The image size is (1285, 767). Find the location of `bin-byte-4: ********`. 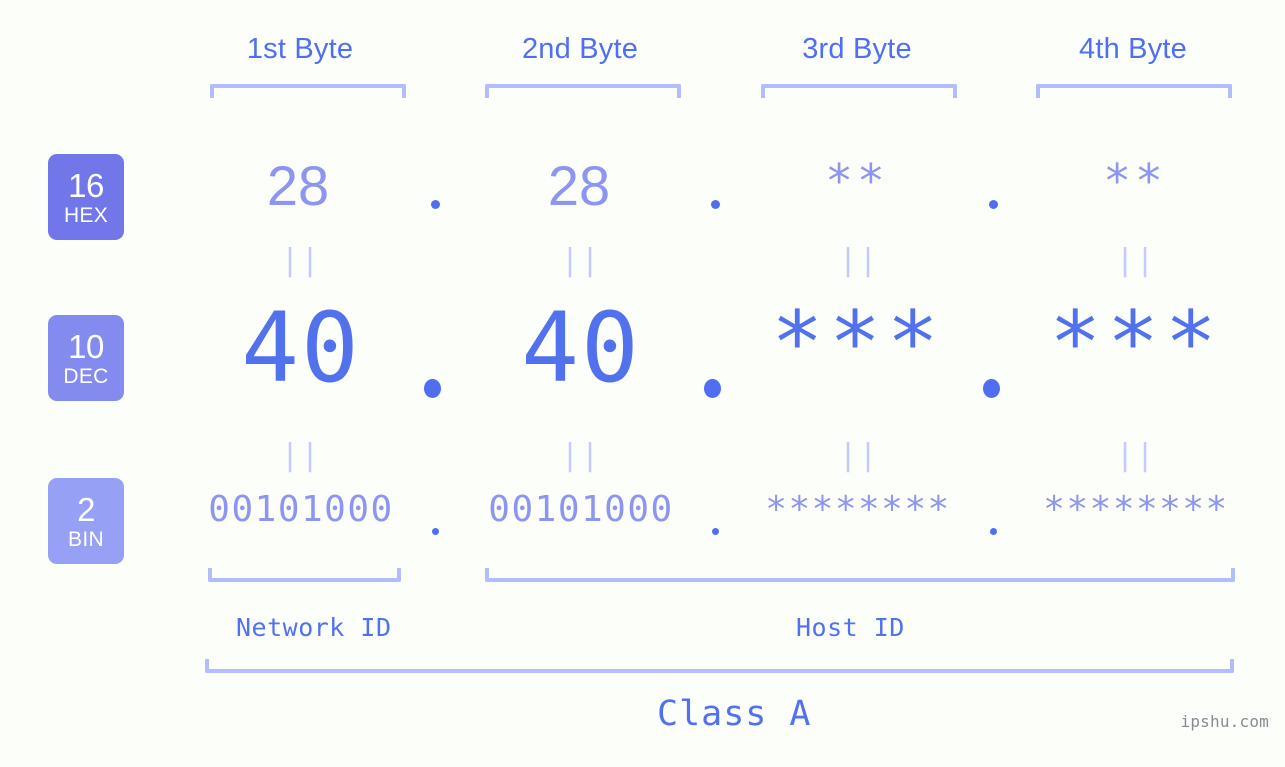

bin-byte-4: ******** is located at coordinates (1136, 509).